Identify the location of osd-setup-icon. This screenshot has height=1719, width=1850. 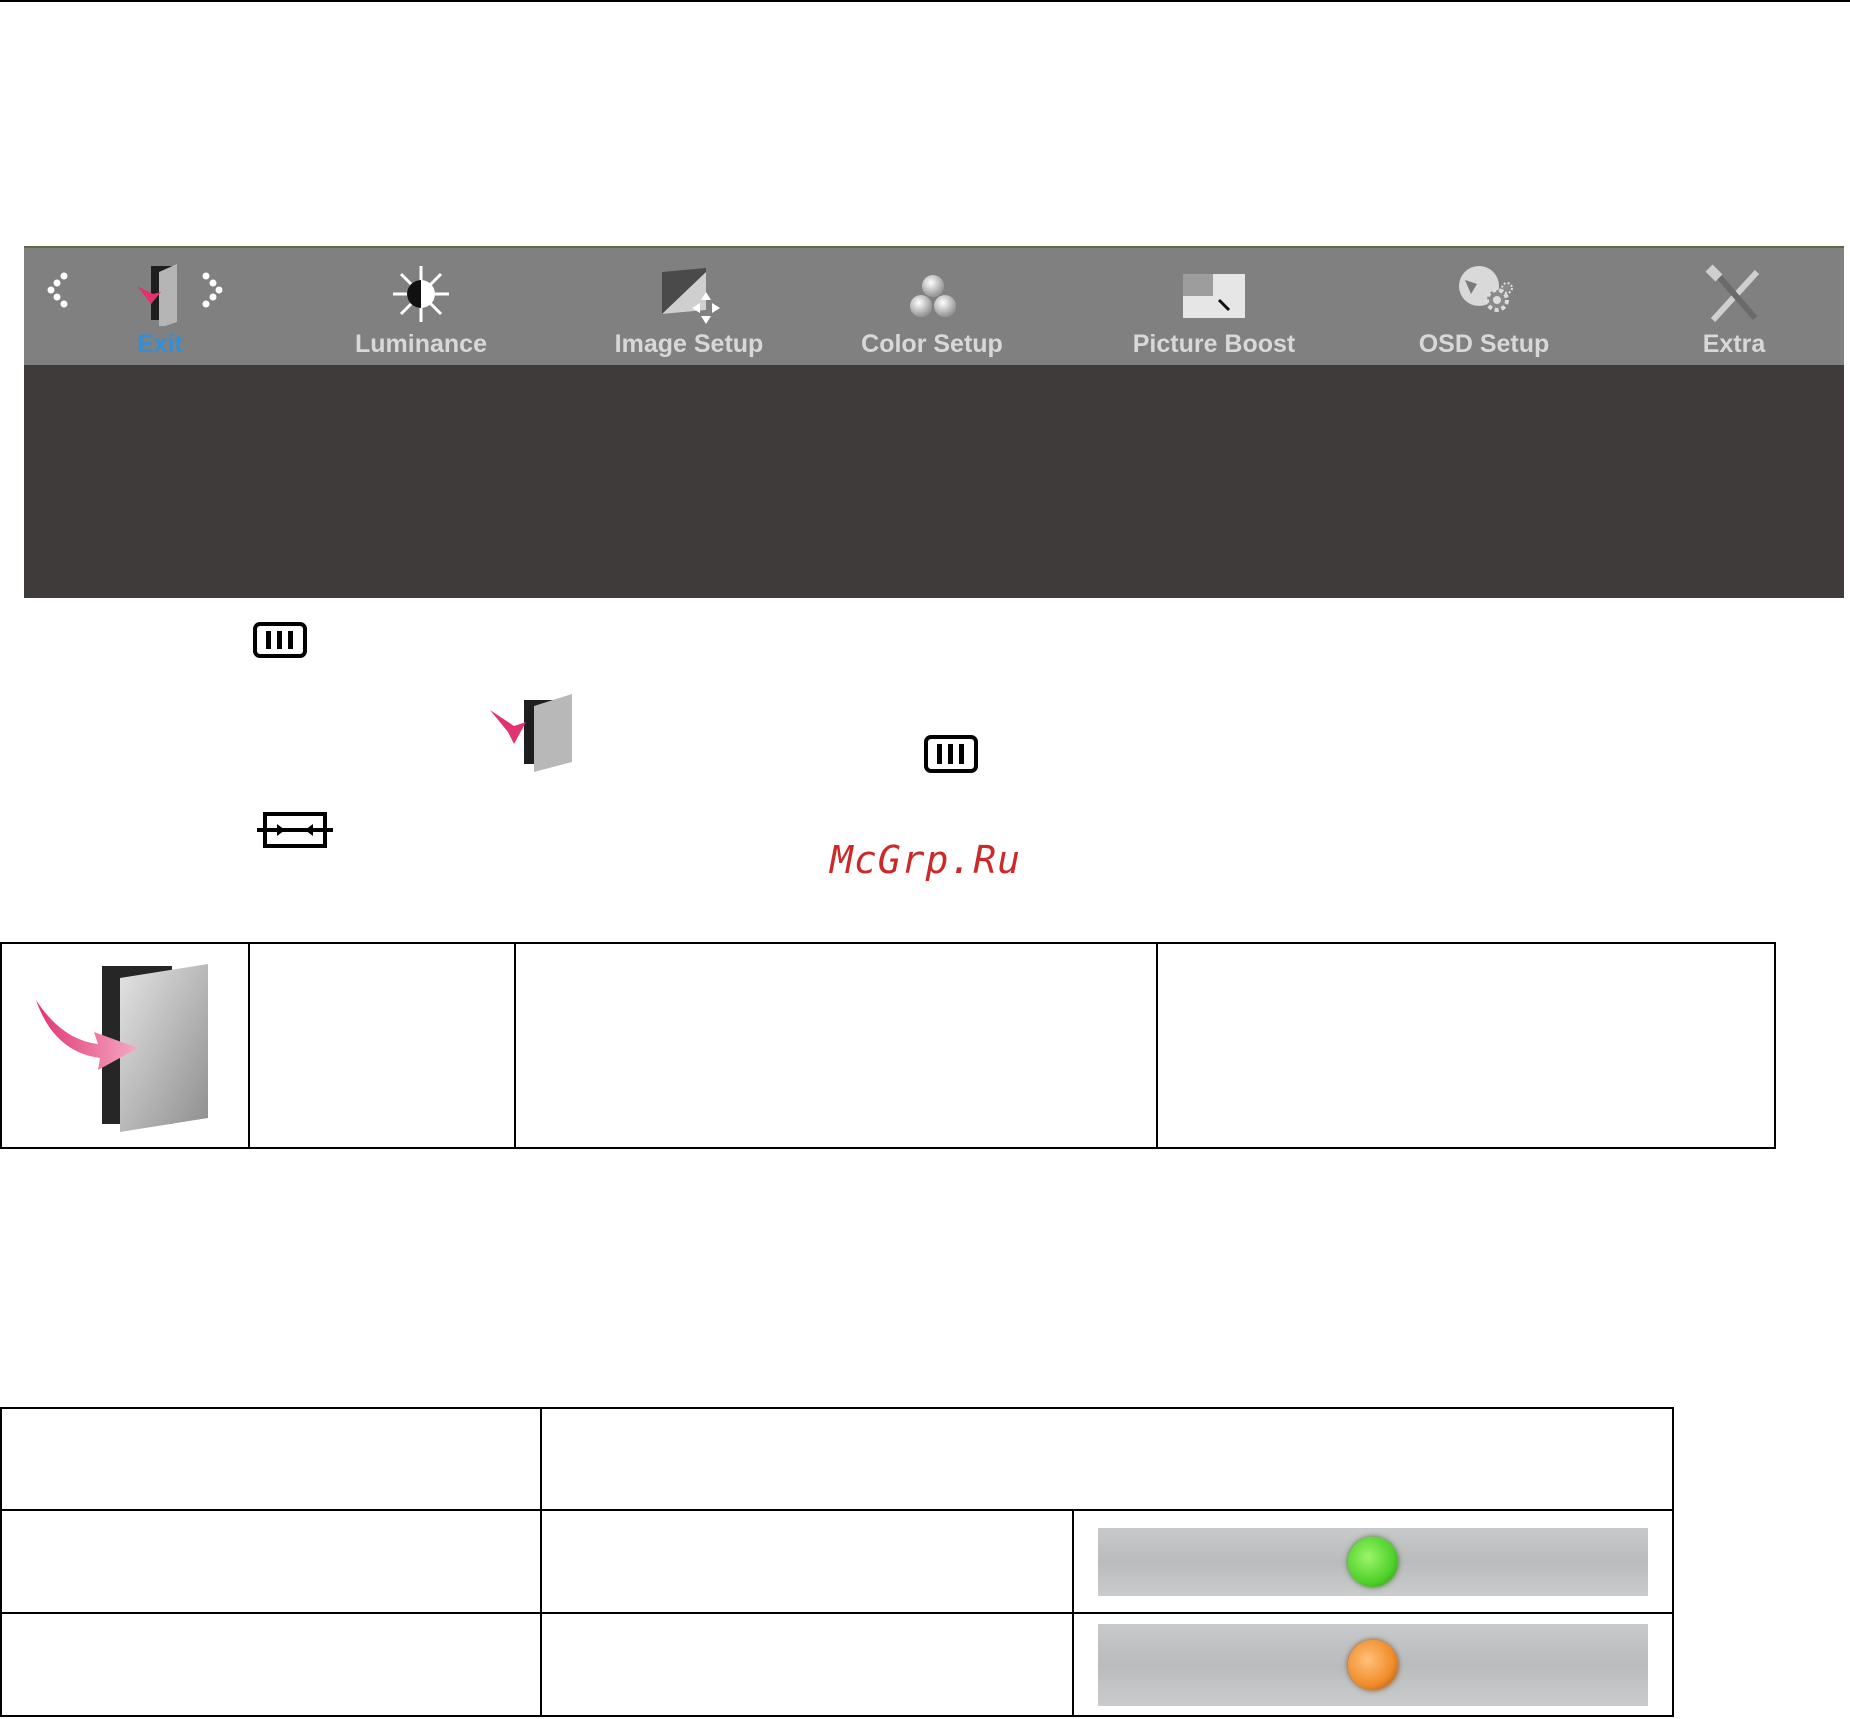
(1486, 289).